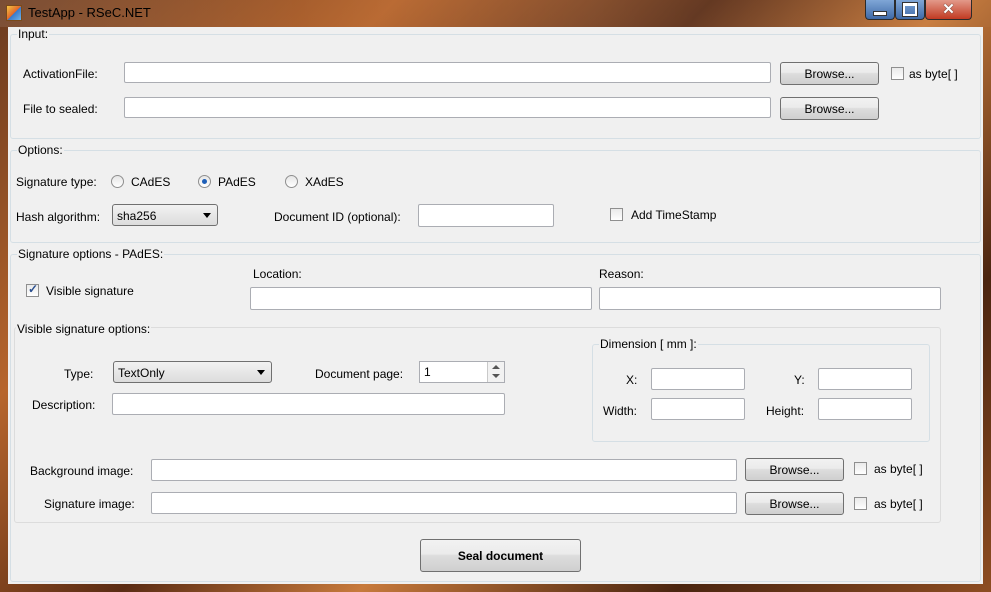  I want to click on document-id-input, so click(486, 215).